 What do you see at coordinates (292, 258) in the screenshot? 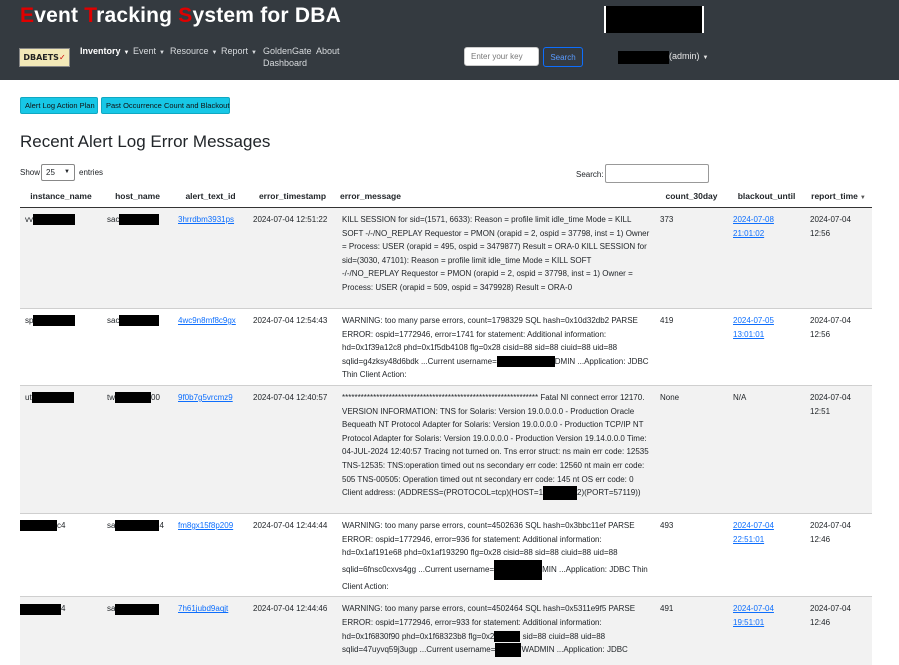
I see `cell-timestamp: 2024-07-04 12:51:22` at bounding box center [292, 258].